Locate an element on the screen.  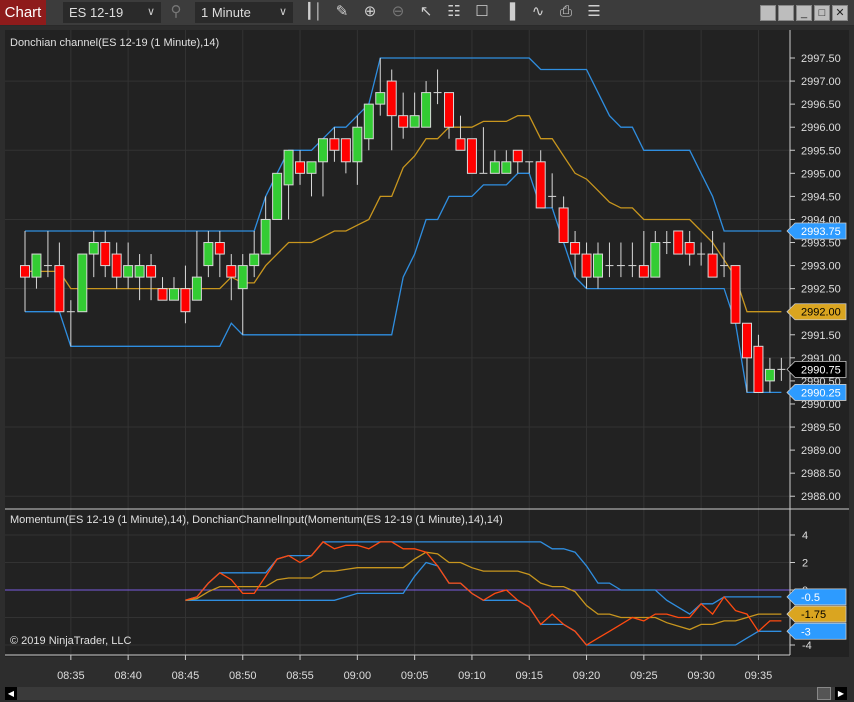
last-price-flag-text: 2990.75 is located at coordinates (821, 370).